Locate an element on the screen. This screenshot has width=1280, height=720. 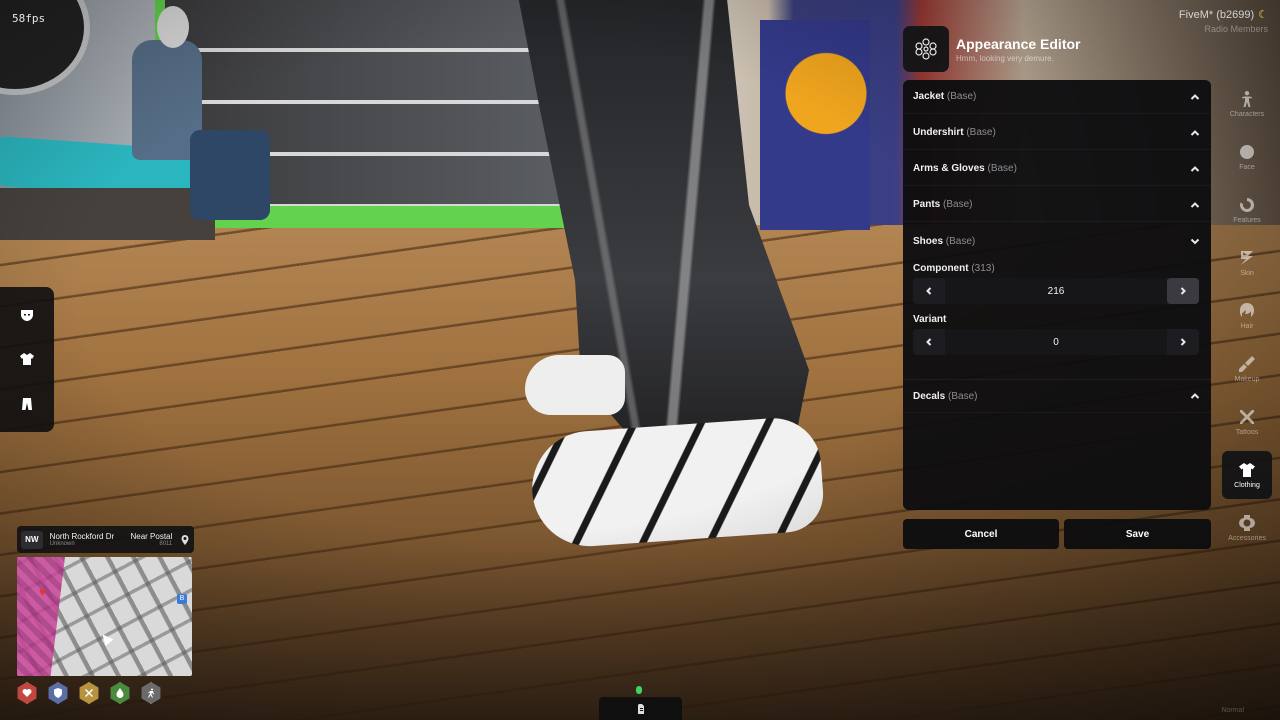
section-title: Shoes is located at coordinates (928, 241).